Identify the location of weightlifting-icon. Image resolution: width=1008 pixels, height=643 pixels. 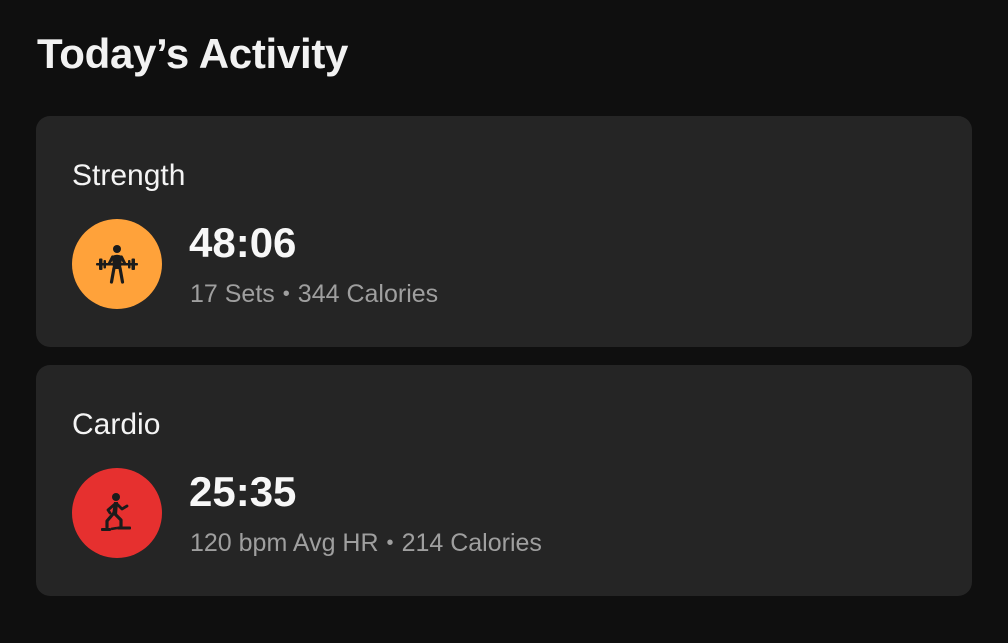
(117, 264).